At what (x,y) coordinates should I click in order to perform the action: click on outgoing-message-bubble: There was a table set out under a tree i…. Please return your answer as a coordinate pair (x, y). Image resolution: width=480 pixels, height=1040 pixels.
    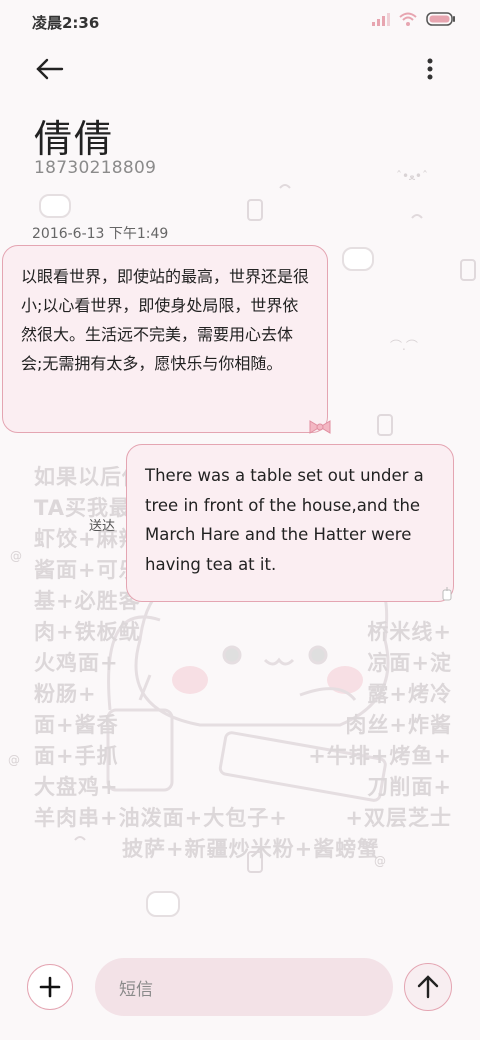
    Looking at the image, I should click on (290, 523).